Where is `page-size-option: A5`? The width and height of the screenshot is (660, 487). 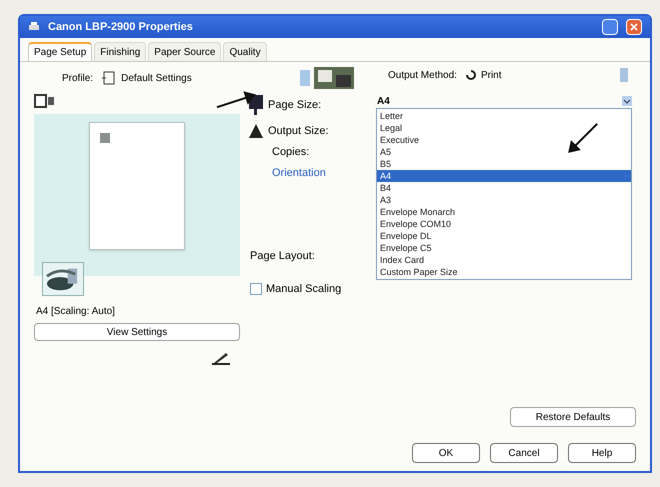 page-size-option: A5 is located at coordinates (504, 152).